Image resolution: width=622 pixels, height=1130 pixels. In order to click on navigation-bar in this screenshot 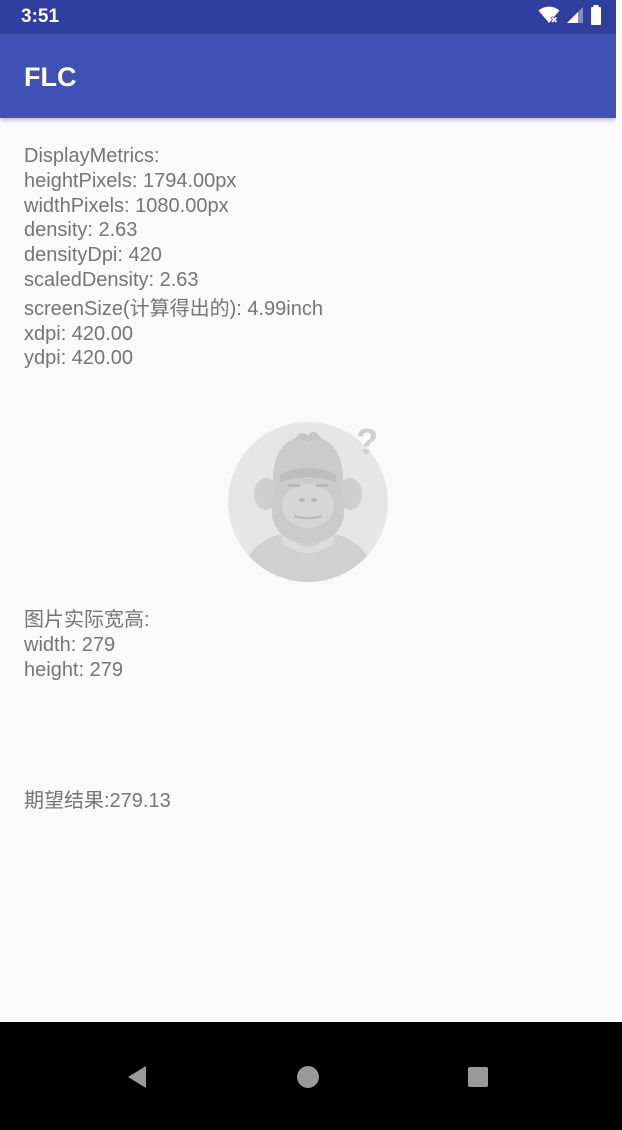, I will do `click(311, 1076)`.